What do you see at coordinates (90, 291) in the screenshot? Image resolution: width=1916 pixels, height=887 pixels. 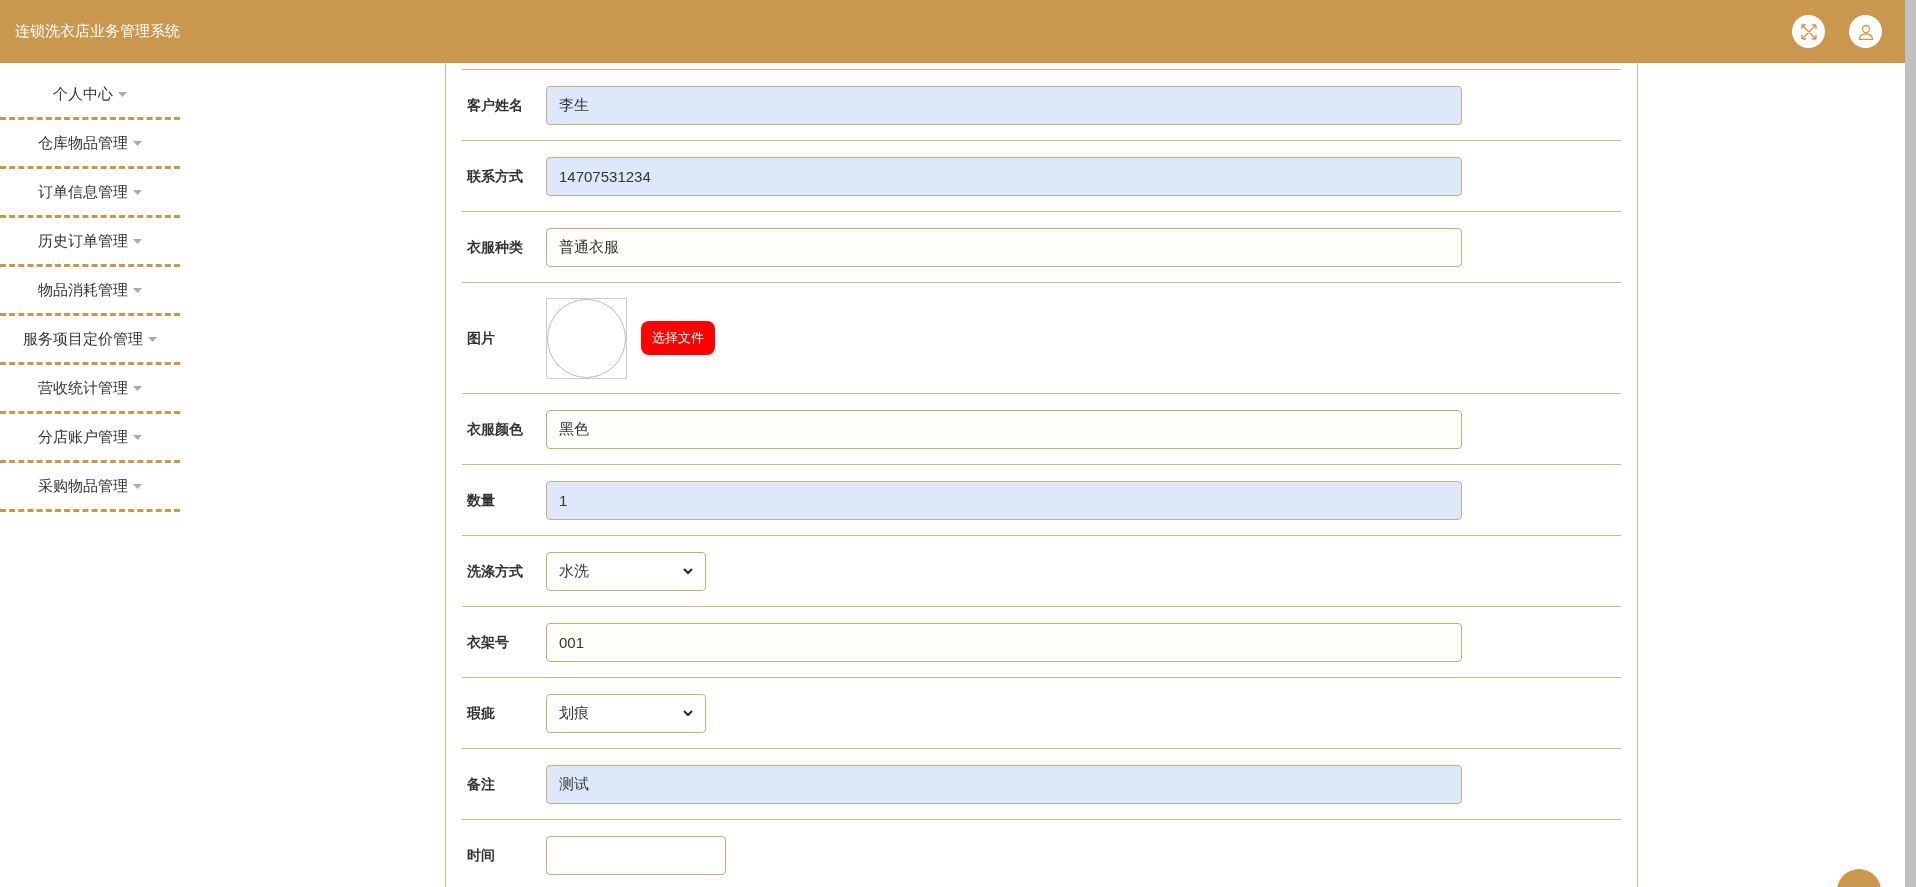 I see `sidebar-item: 物品消耗管理` at bounding box center [90, 291].